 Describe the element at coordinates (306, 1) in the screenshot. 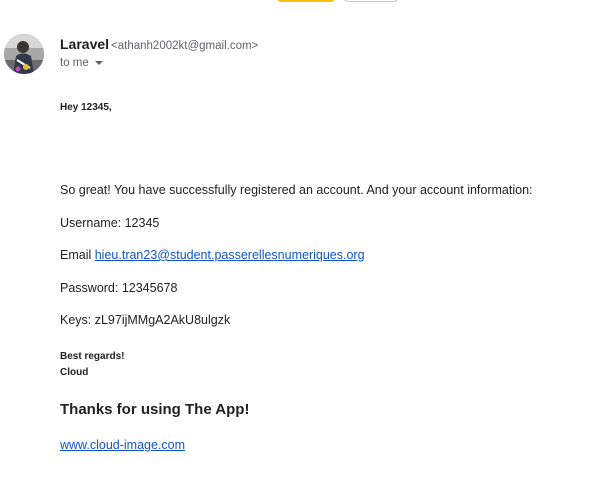

I see `top-action-button` at that location.